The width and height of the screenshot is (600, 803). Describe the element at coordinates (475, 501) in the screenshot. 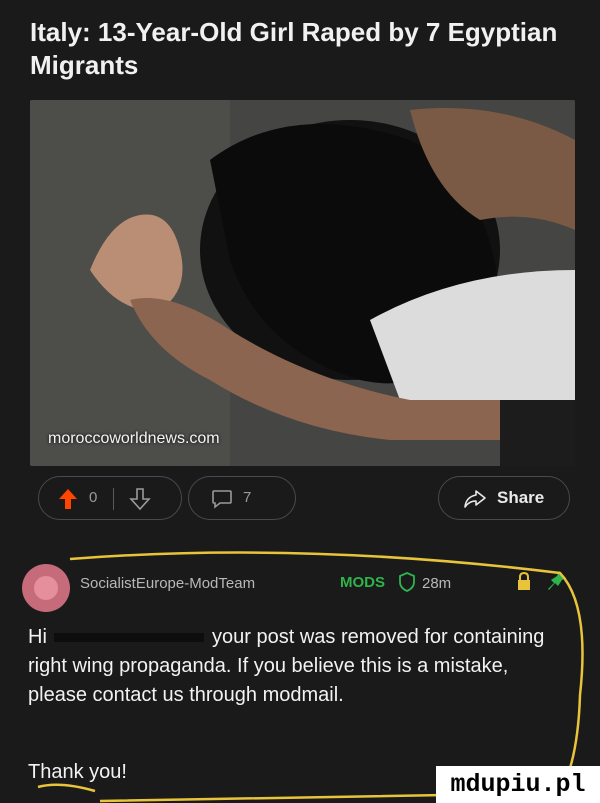

I see `share-icon` at that location.